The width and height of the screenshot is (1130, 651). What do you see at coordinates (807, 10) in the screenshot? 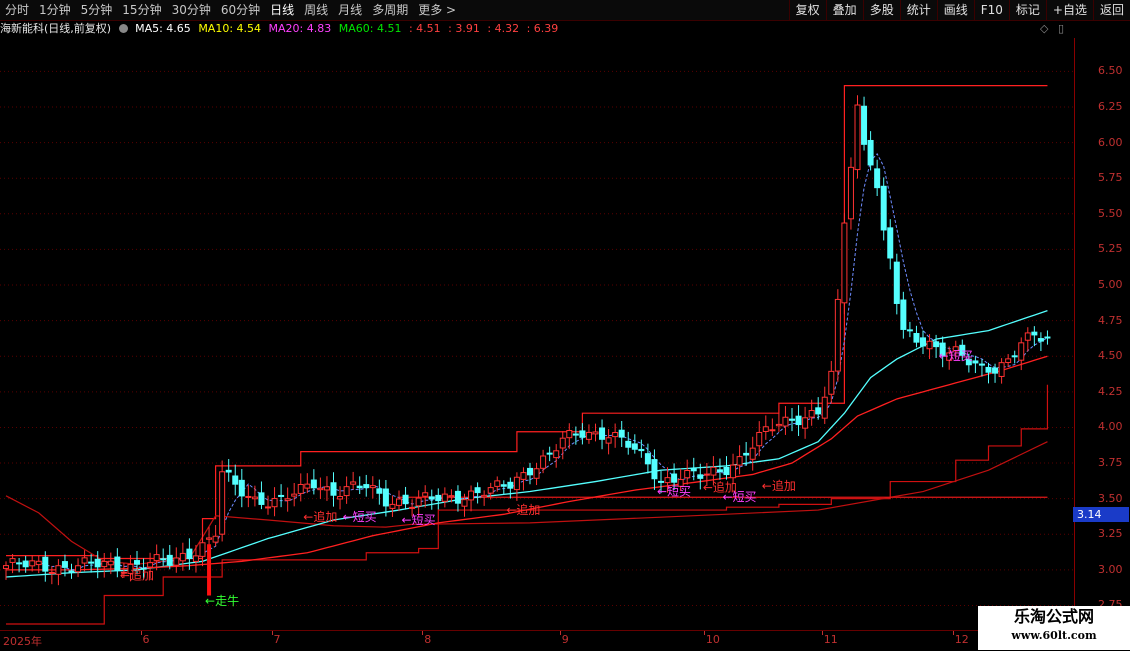
I see `toolbar-button-0: 复权` at bounding box center [807, 10].